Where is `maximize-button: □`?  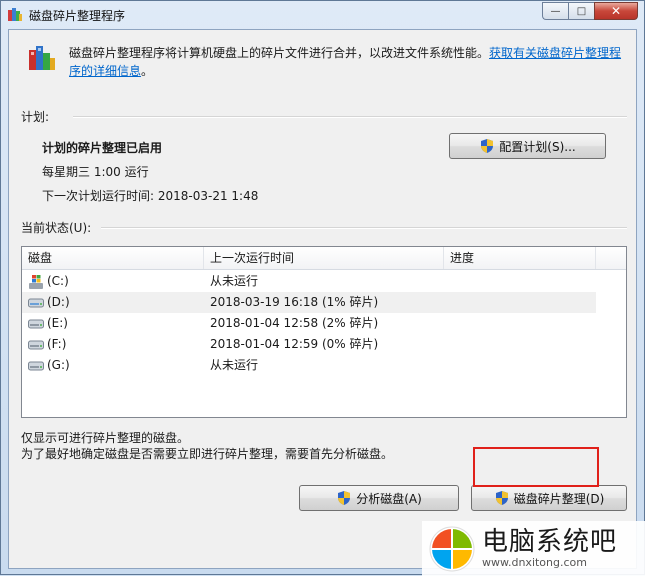
maximize-button: □ is located at coordinates (581, 11).